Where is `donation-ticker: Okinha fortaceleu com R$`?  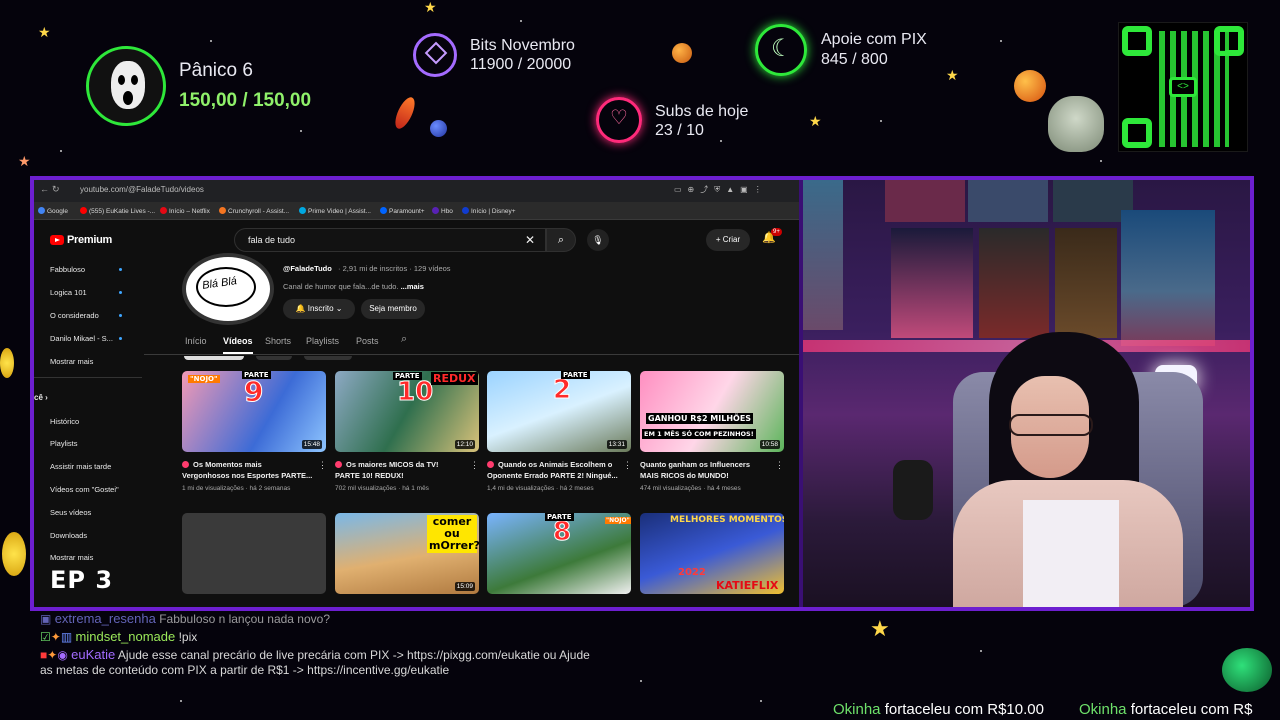
donation-ticker: Okinha fortaceleu com R$ is located at coordinates (1165, 709).